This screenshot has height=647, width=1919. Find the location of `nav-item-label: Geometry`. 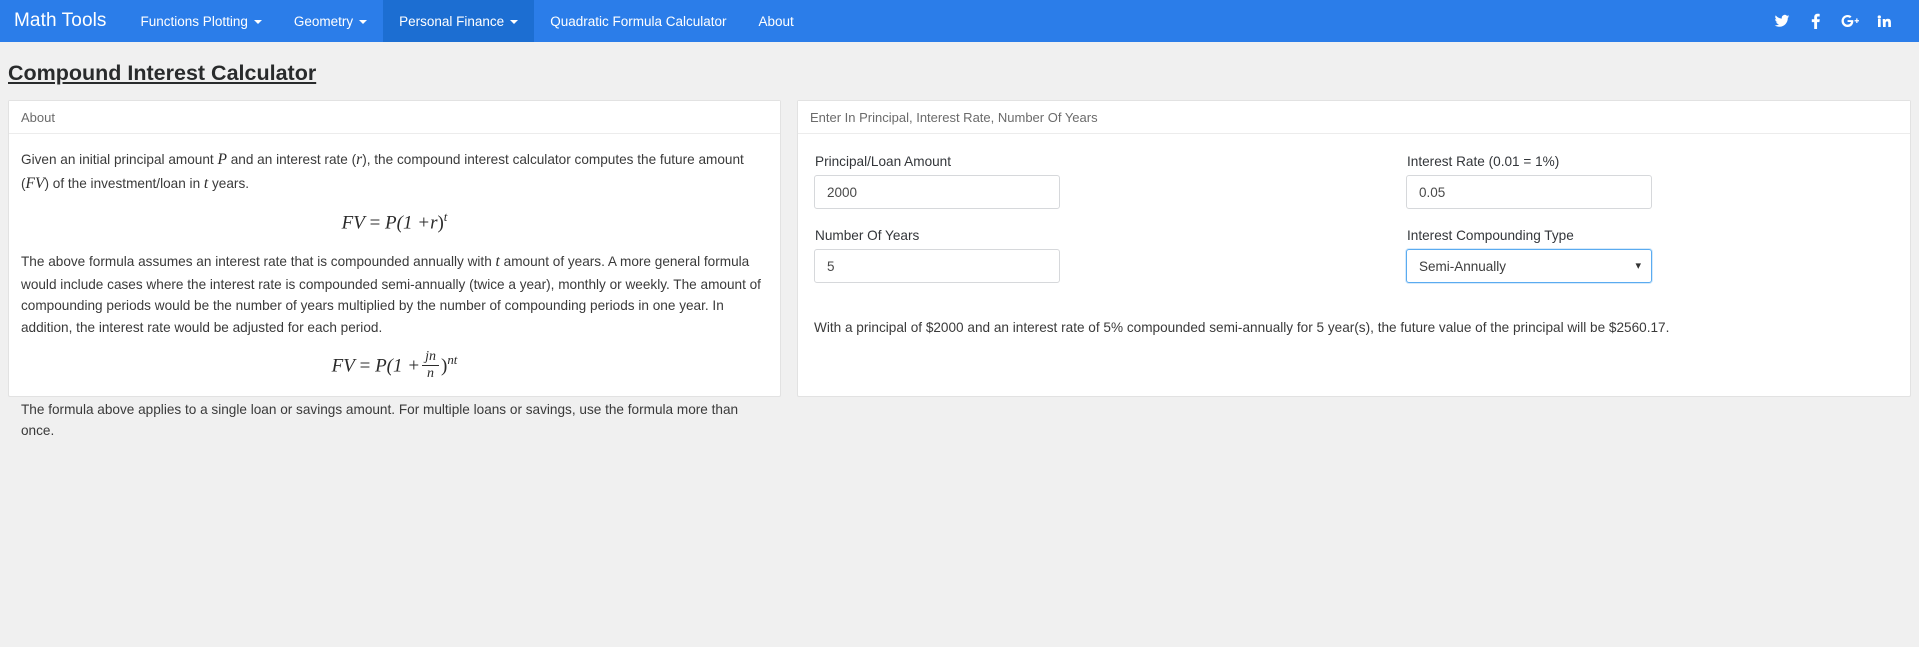

nav-item-label: Geometry is located at coordinates (323, 21).